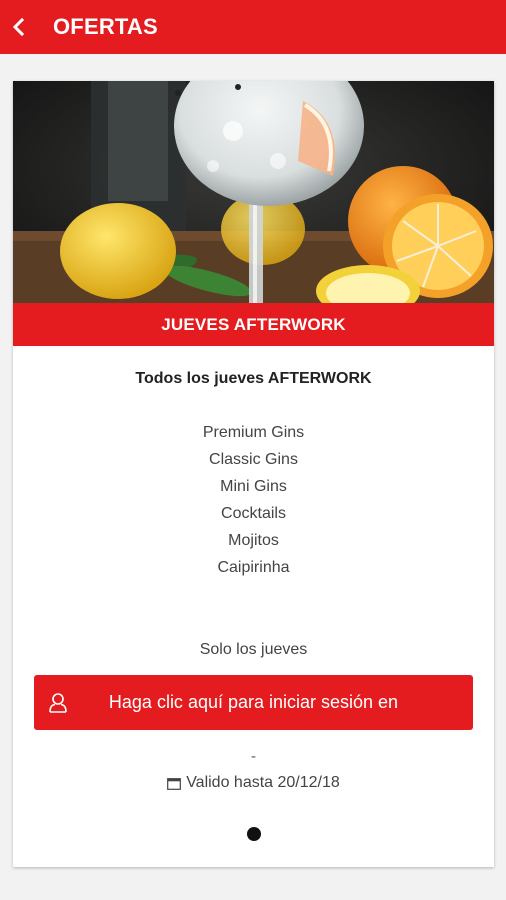 Image resolution: width=506 pixels, height=900 pixels. Describe the element at coordinates (253, 567) in the screenshot. I see `list-item: Caipirinha` at that location.